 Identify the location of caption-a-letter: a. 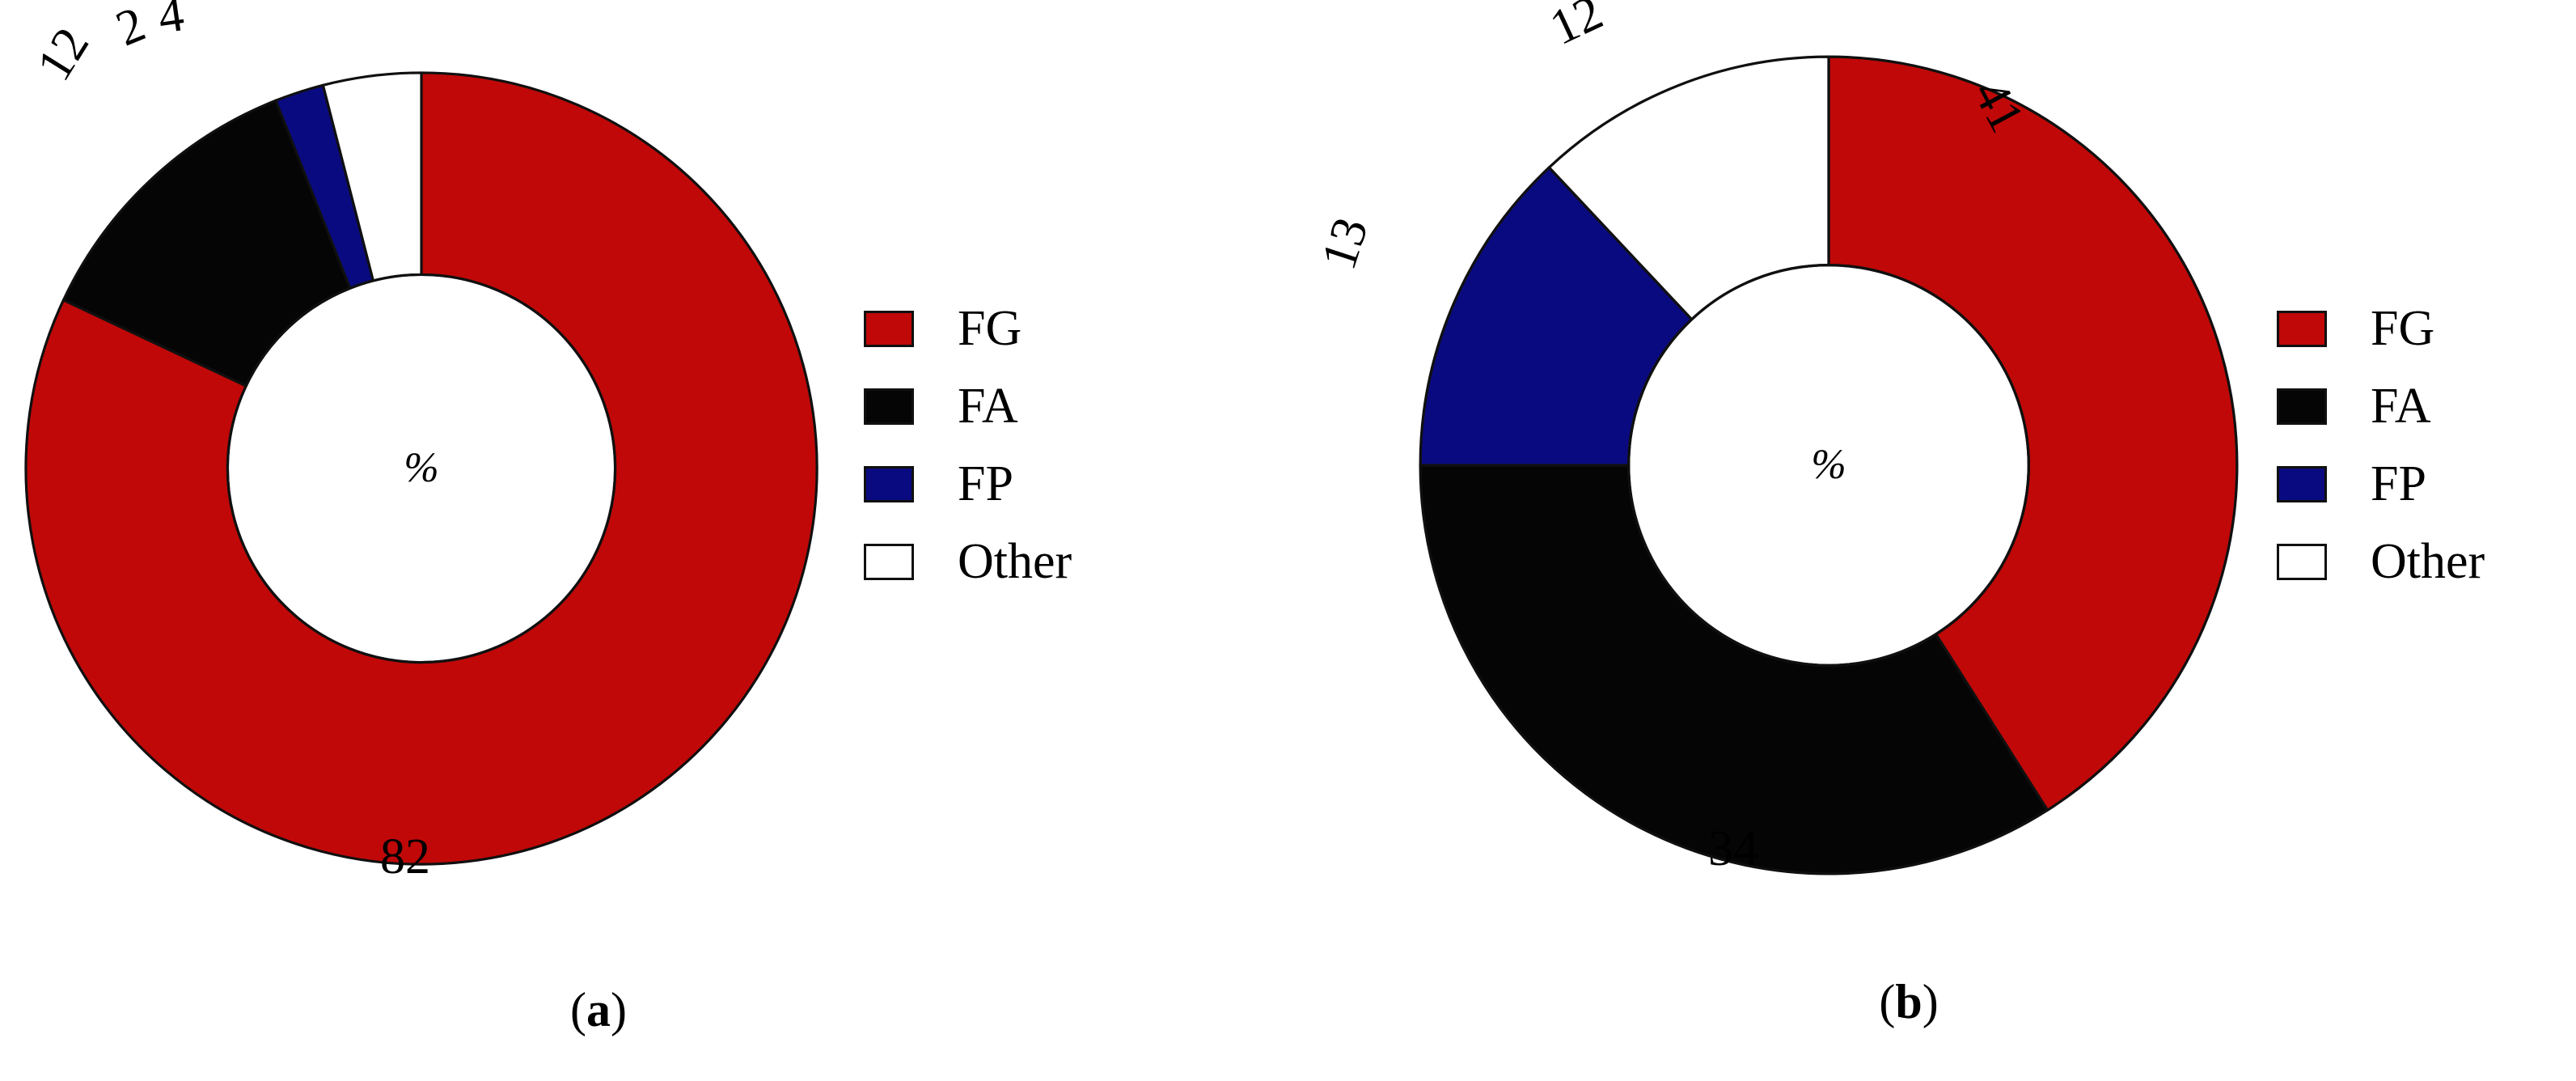
(599, 1009).